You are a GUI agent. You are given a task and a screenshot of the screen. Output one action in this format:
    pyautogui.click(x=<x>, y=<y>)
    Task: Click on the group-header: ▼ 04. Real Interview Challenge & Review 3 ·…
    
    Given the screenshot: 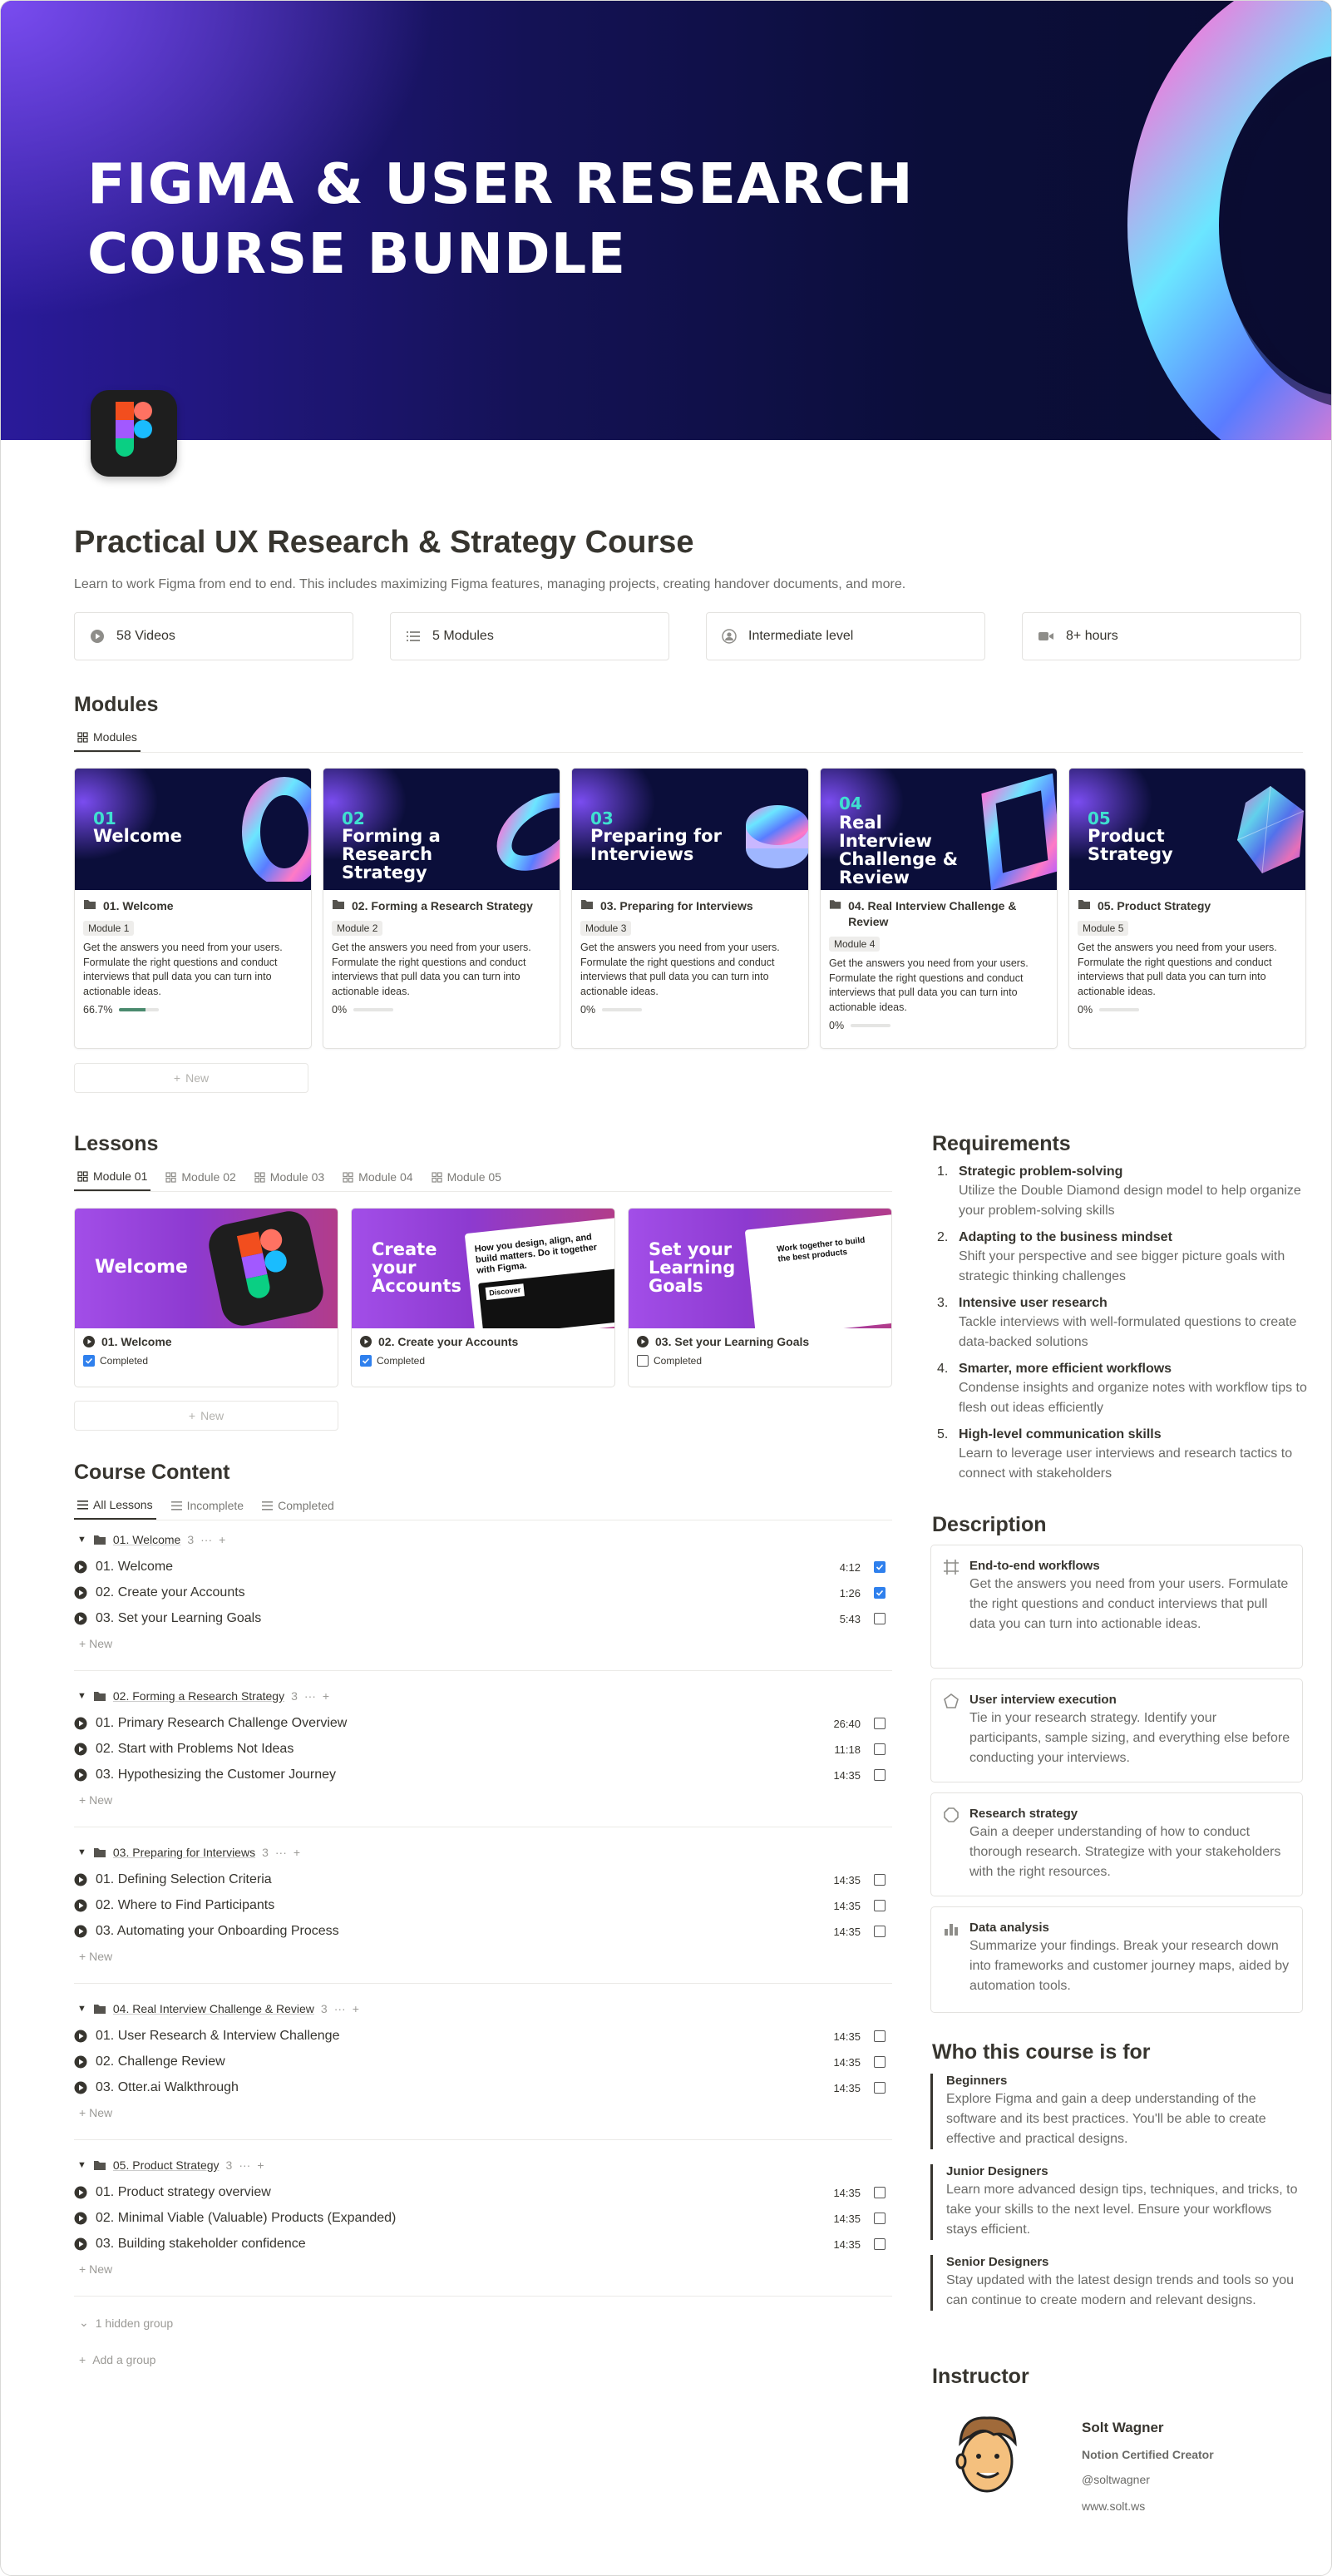 What is the action you would take?
    pyautogui.click(x=218, y=2008)
    